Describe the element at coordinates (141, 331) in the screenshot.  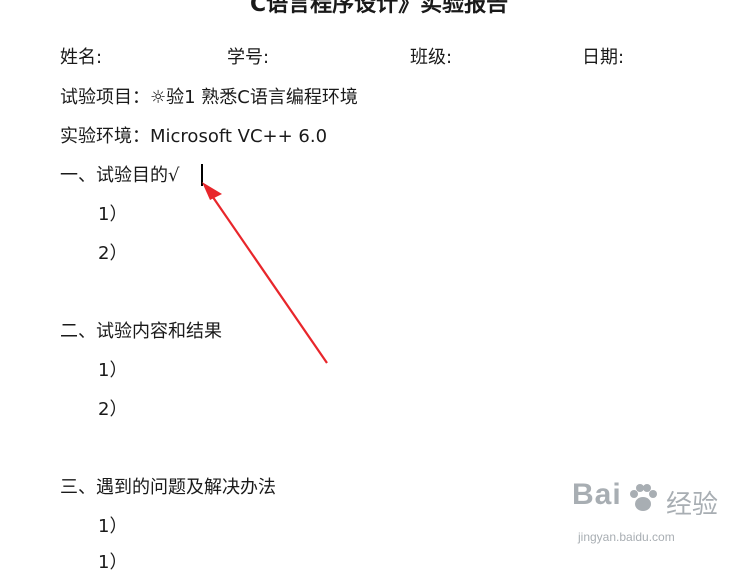
I see `section-heading: 二、试验内容和结果` at that location.